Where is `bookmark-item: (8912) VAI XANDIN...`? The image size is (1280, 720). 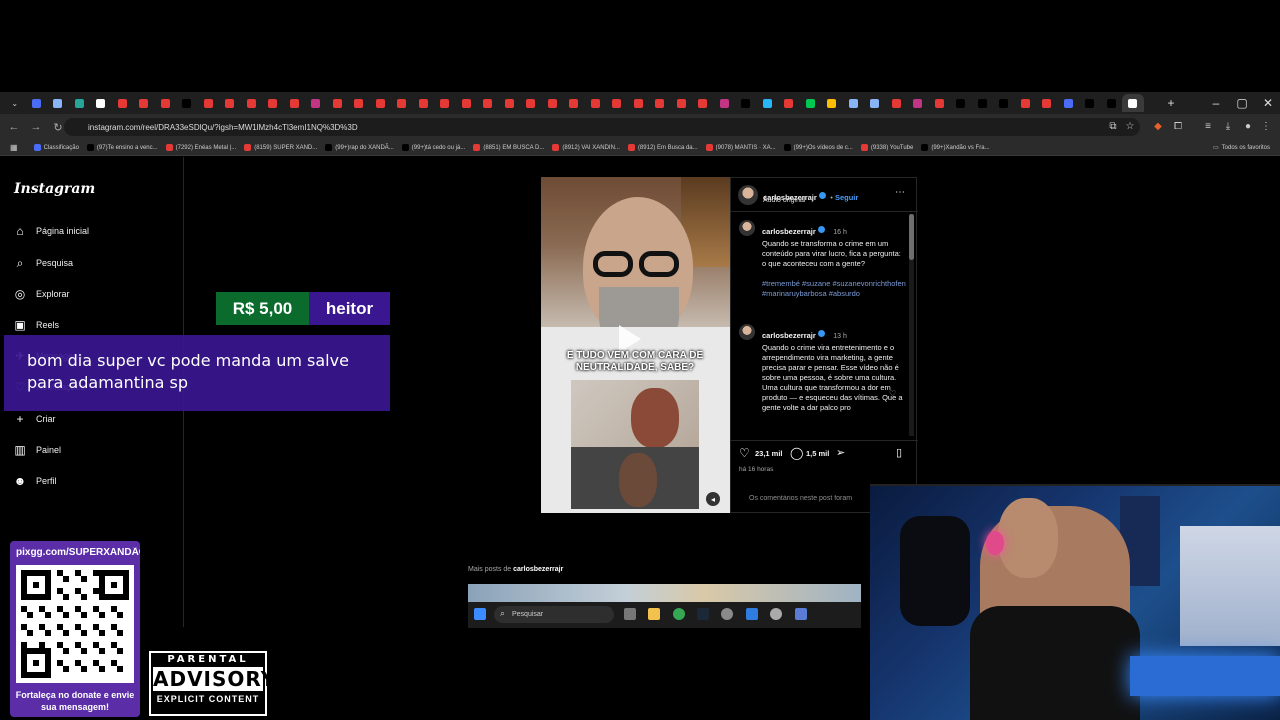 bookmark-item: (8912) VAI XANDIN... is located at coordinates (586, 147).